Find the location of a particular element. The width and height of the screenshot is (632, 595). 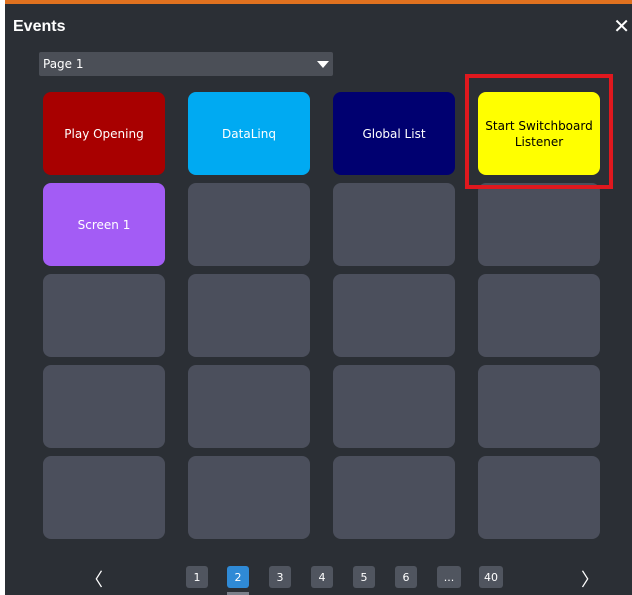

pagination: 〈 〉 1 2 3 4 5 6... 40 is located at coordinates (318, 580).